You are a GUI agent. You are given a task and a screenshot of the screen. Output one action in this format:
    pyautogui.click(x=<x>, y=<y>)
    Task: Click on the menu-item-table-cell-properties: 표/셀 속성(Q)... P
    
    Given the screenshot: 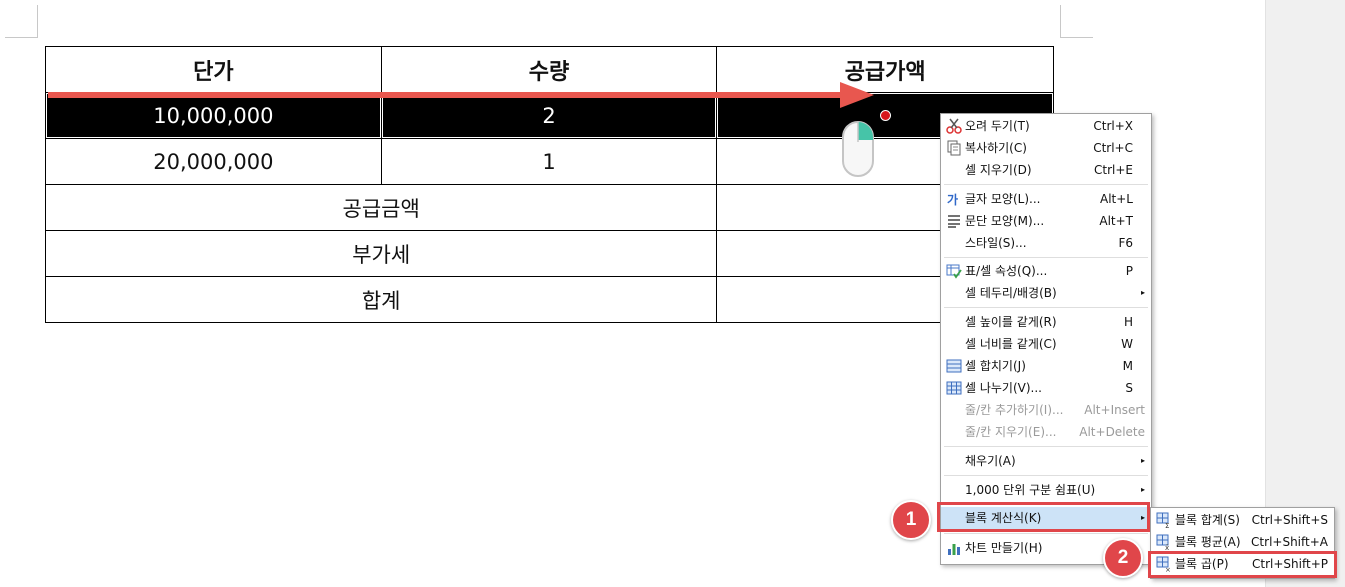 What is the action you would take?
    pyautogui.click(x=1046, y=271)
    